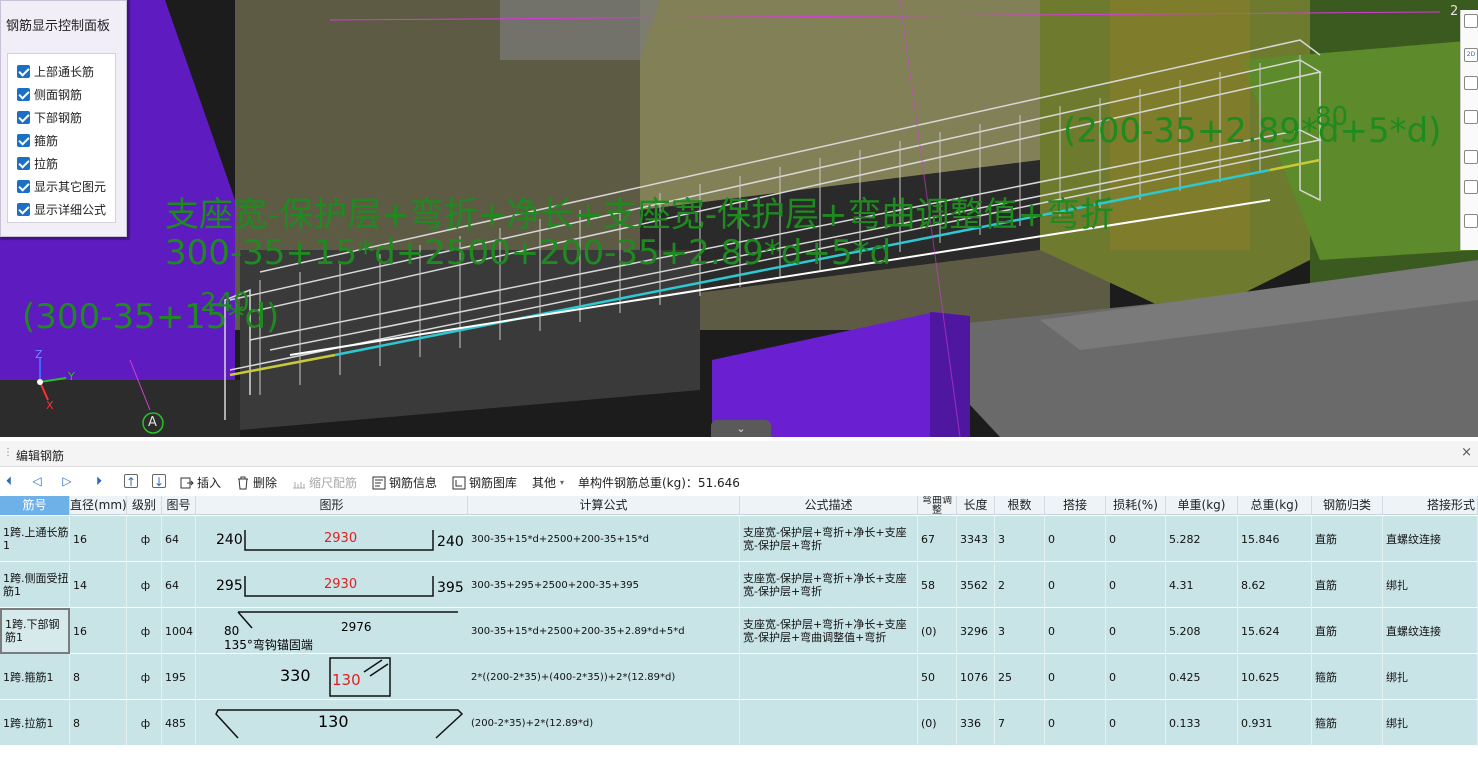 This screenshot has width=1478, height=783. Describe the element at coordinates (1275, 585) in the screenshot. I see `cell-total-weight: 8.62` at that location.